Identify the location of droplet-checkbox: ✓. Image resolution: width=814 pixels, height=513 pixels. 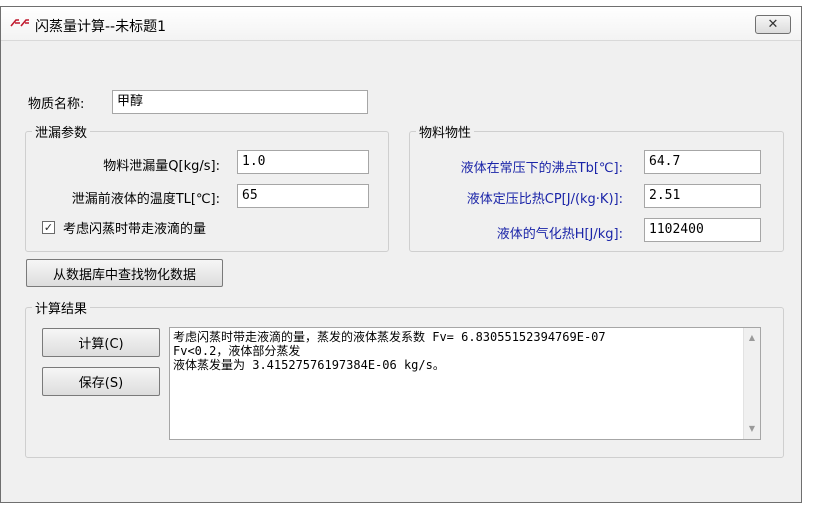
(48, 227).